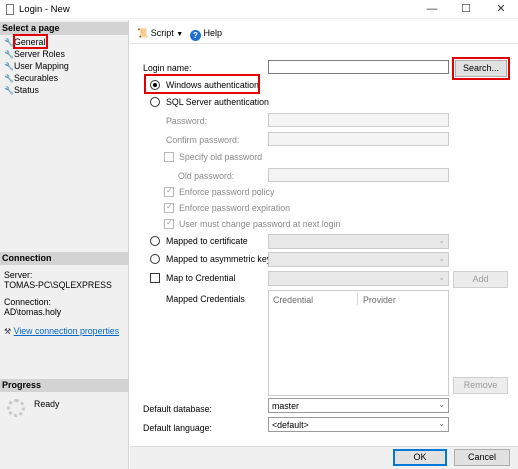 The image size is (518, 469). I want to click on page-item-label: User Mapping, so click(41, 66).